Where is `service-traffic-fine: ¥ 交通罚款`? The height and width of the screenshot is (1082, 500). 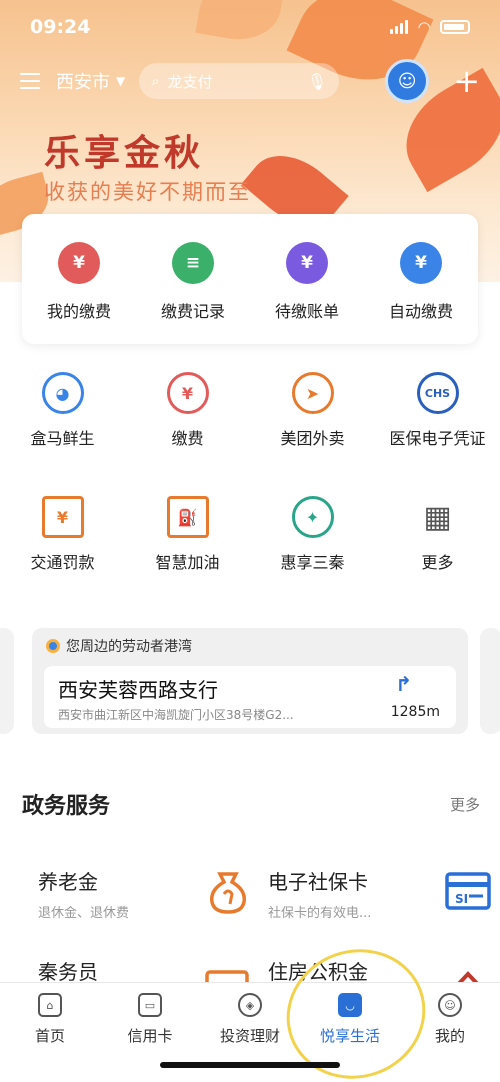
service-traffic-fine: ¥ 交通罚款 is located at coordinates (62, 558).